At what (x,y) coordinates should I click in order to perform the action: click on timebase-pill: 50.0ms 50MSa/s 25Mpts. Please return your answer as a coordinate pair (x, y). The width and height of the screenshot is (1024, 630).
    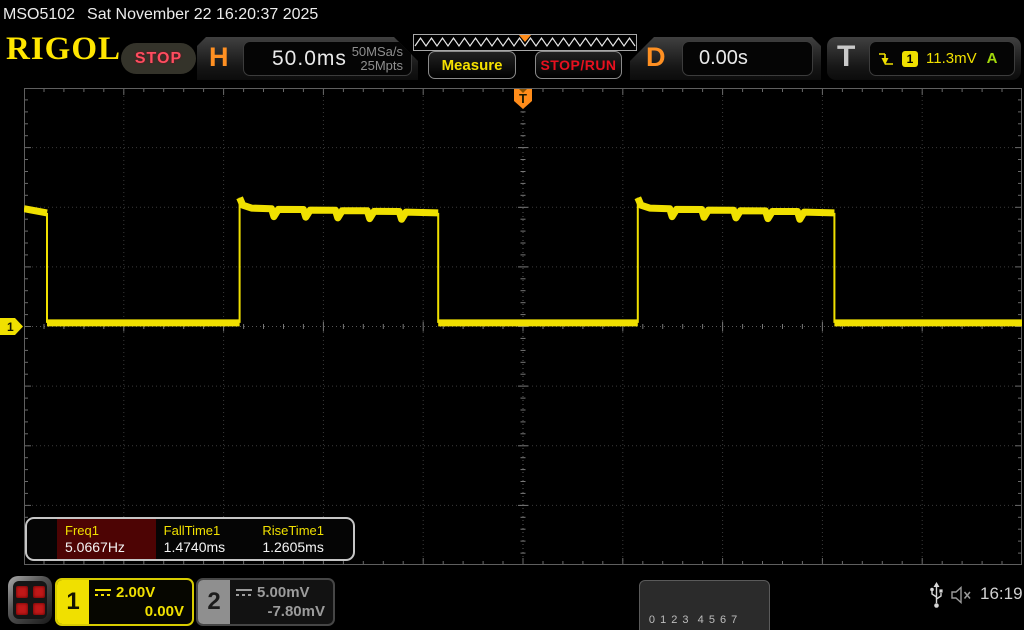
    Looking at the image, I should click on (327, 58).